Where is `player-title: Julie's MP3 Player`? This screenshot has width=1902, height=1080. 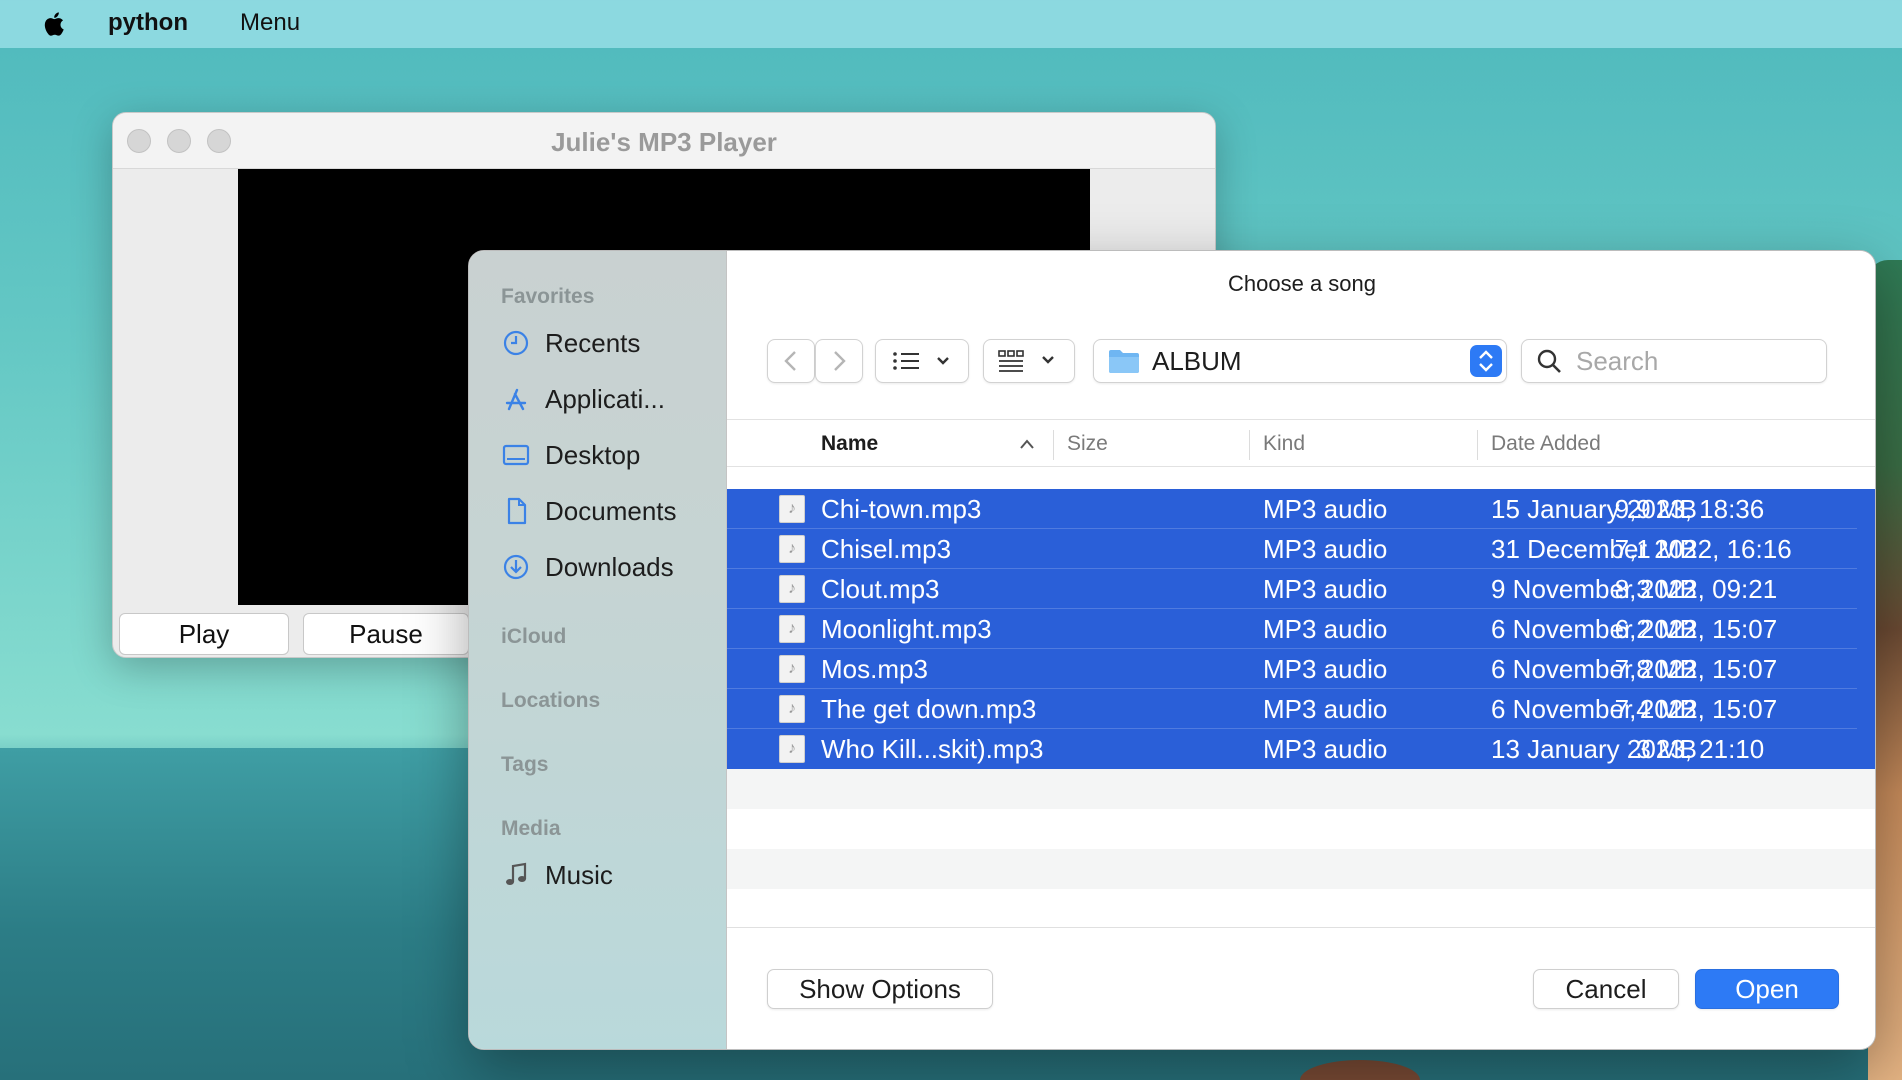 player-title: Julie's MP3 Player is located at coordinates (664, 142).